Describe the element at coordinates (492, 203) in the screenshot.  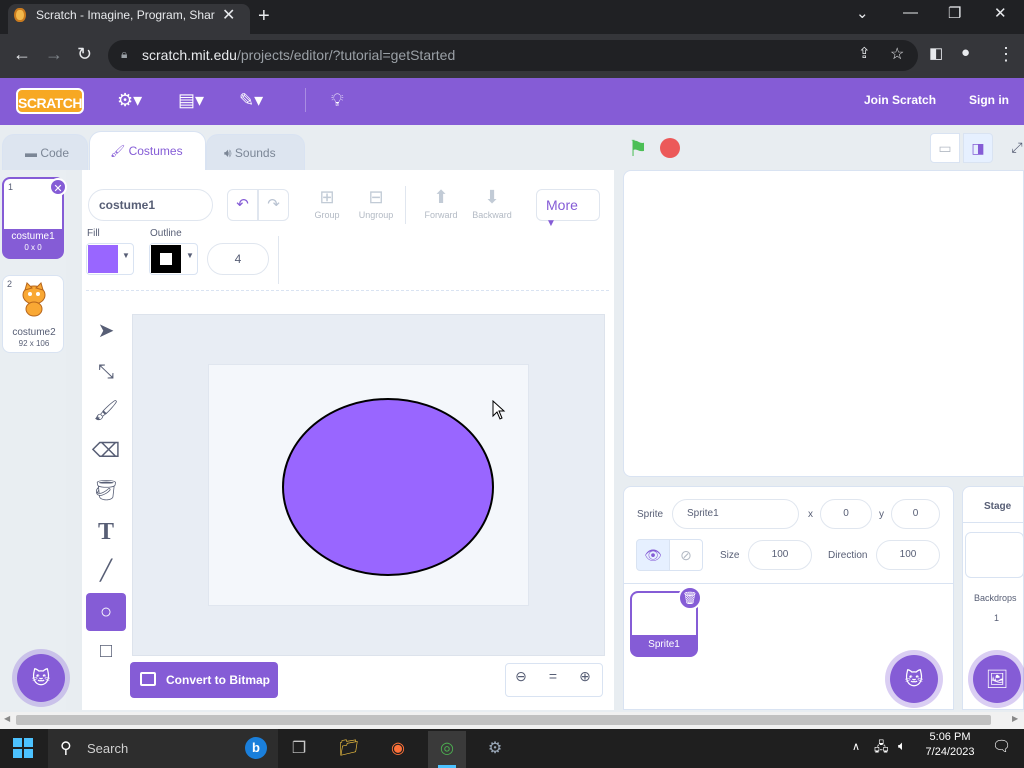
I see `backward-button: ⬇ Backward` at that location.